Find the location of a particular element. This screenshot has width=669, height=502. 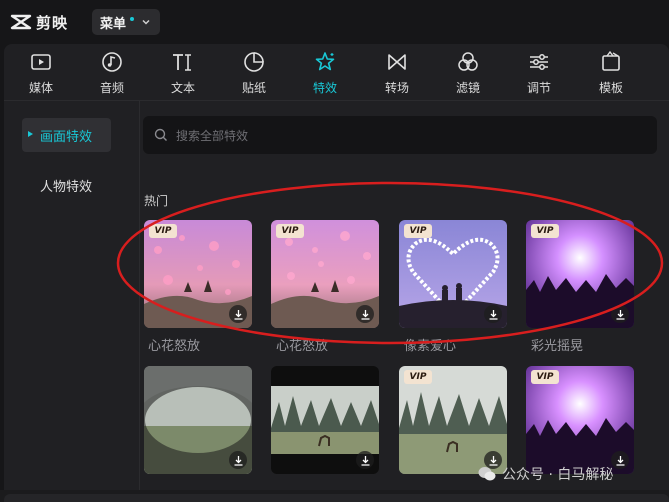

tab-transition: 转场 is located at coordinates (397, 73).